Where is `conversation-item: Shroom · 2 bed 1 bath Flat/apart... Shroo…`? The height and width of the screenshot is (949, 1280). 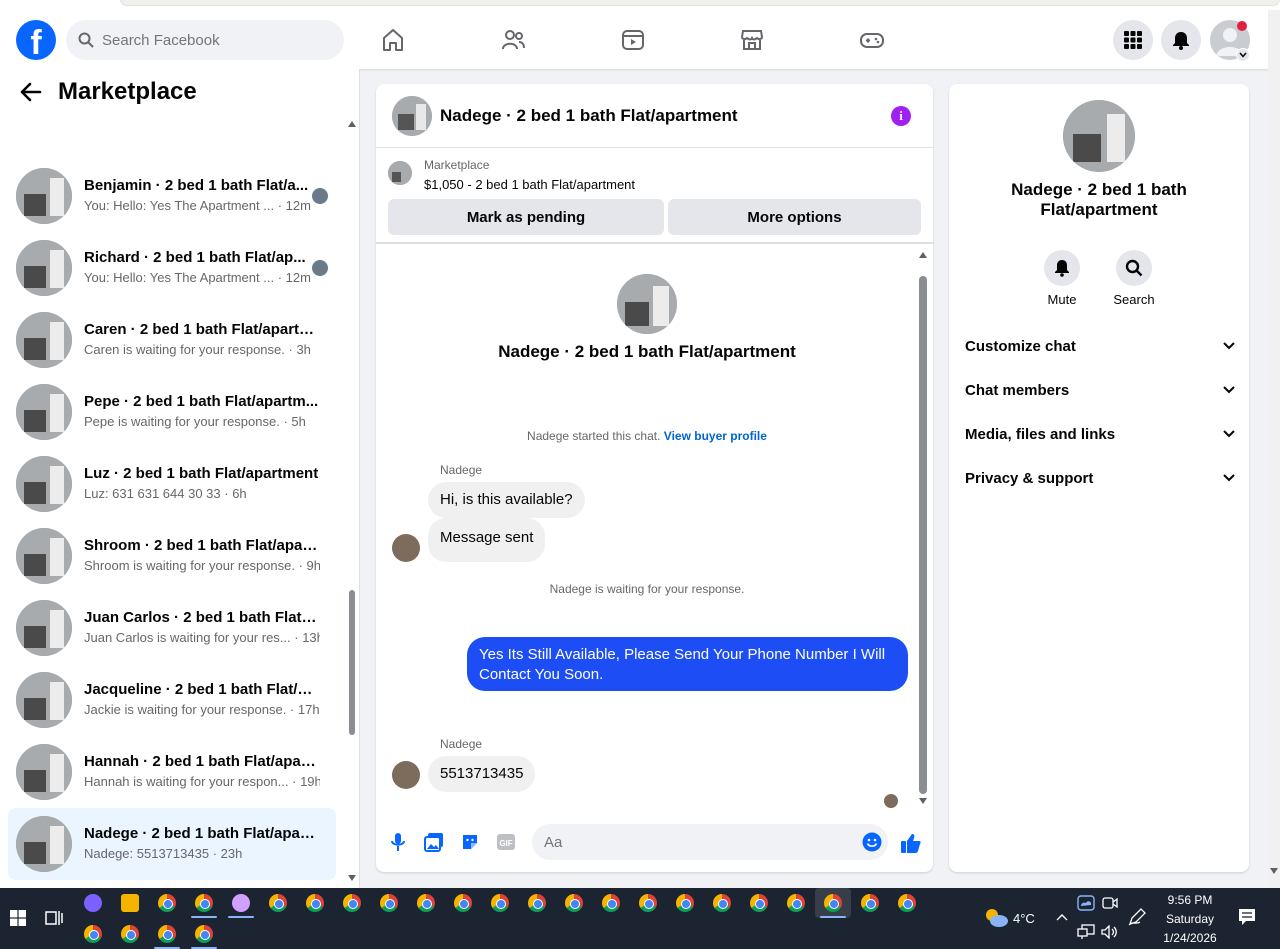 conversation-item: Shroom · 2 bed 1 bath Flat/apart... Shroo… is located at coordinates (172, 556).